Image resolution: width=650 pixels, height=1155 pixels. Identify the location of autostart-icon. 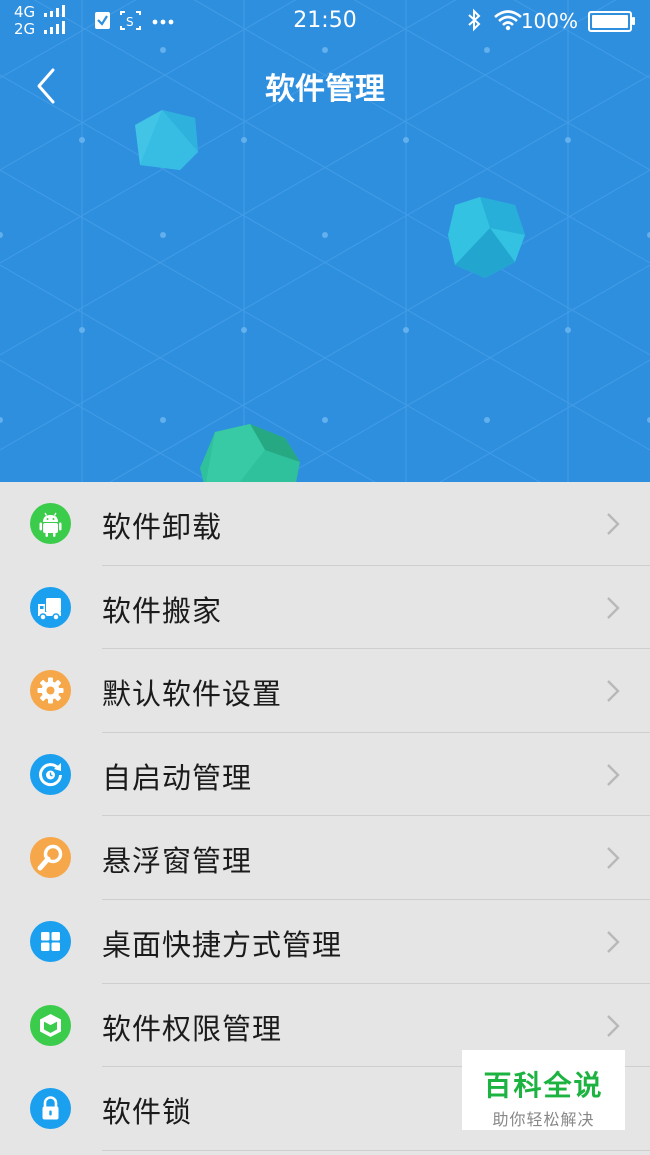
(50, 774).